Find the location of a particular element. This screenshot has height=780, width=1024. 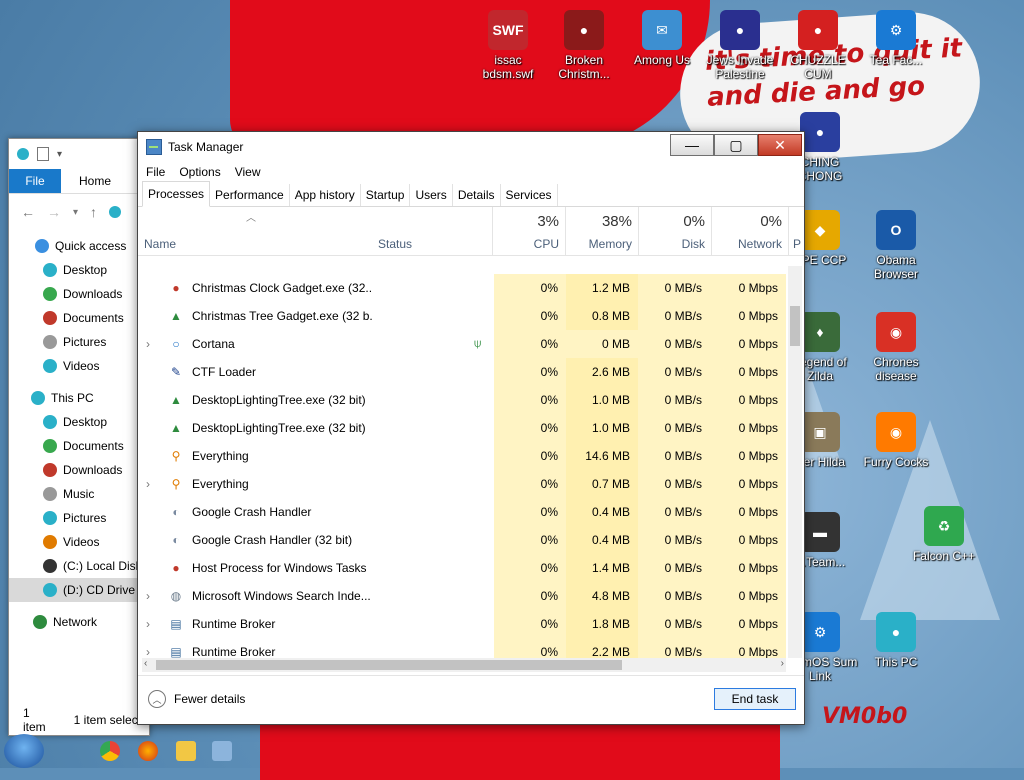

folder-icon is located at coordinates (38, 398).